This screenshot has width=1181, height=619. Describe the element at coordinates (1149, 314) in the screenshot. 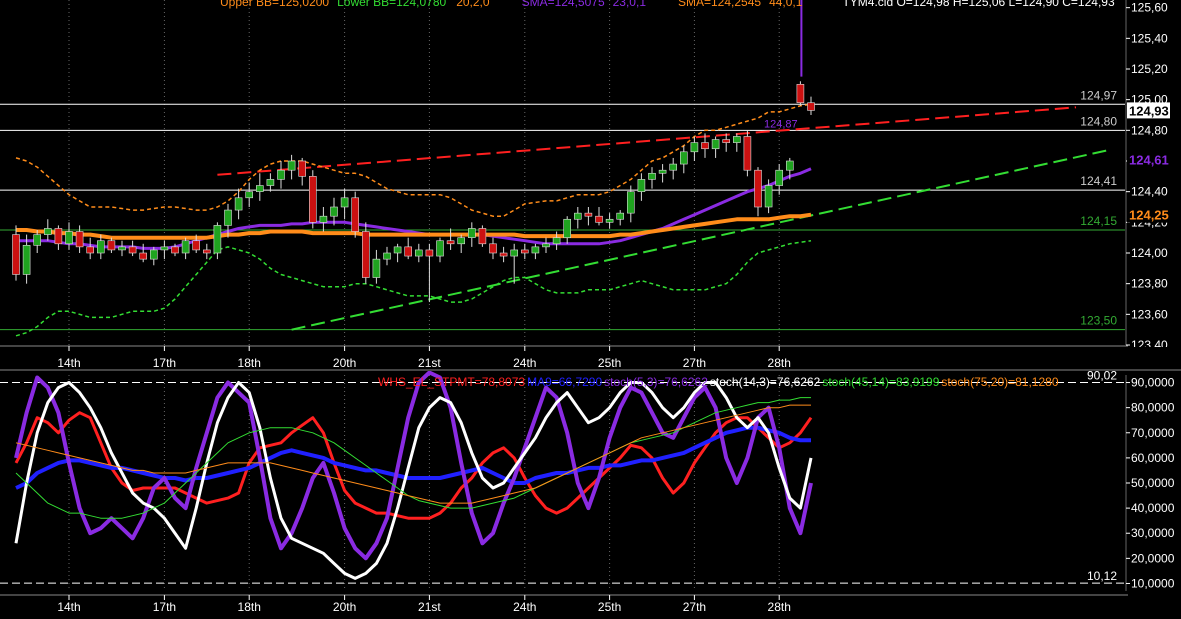

I see `price-tick-label: 123,60` at that location.